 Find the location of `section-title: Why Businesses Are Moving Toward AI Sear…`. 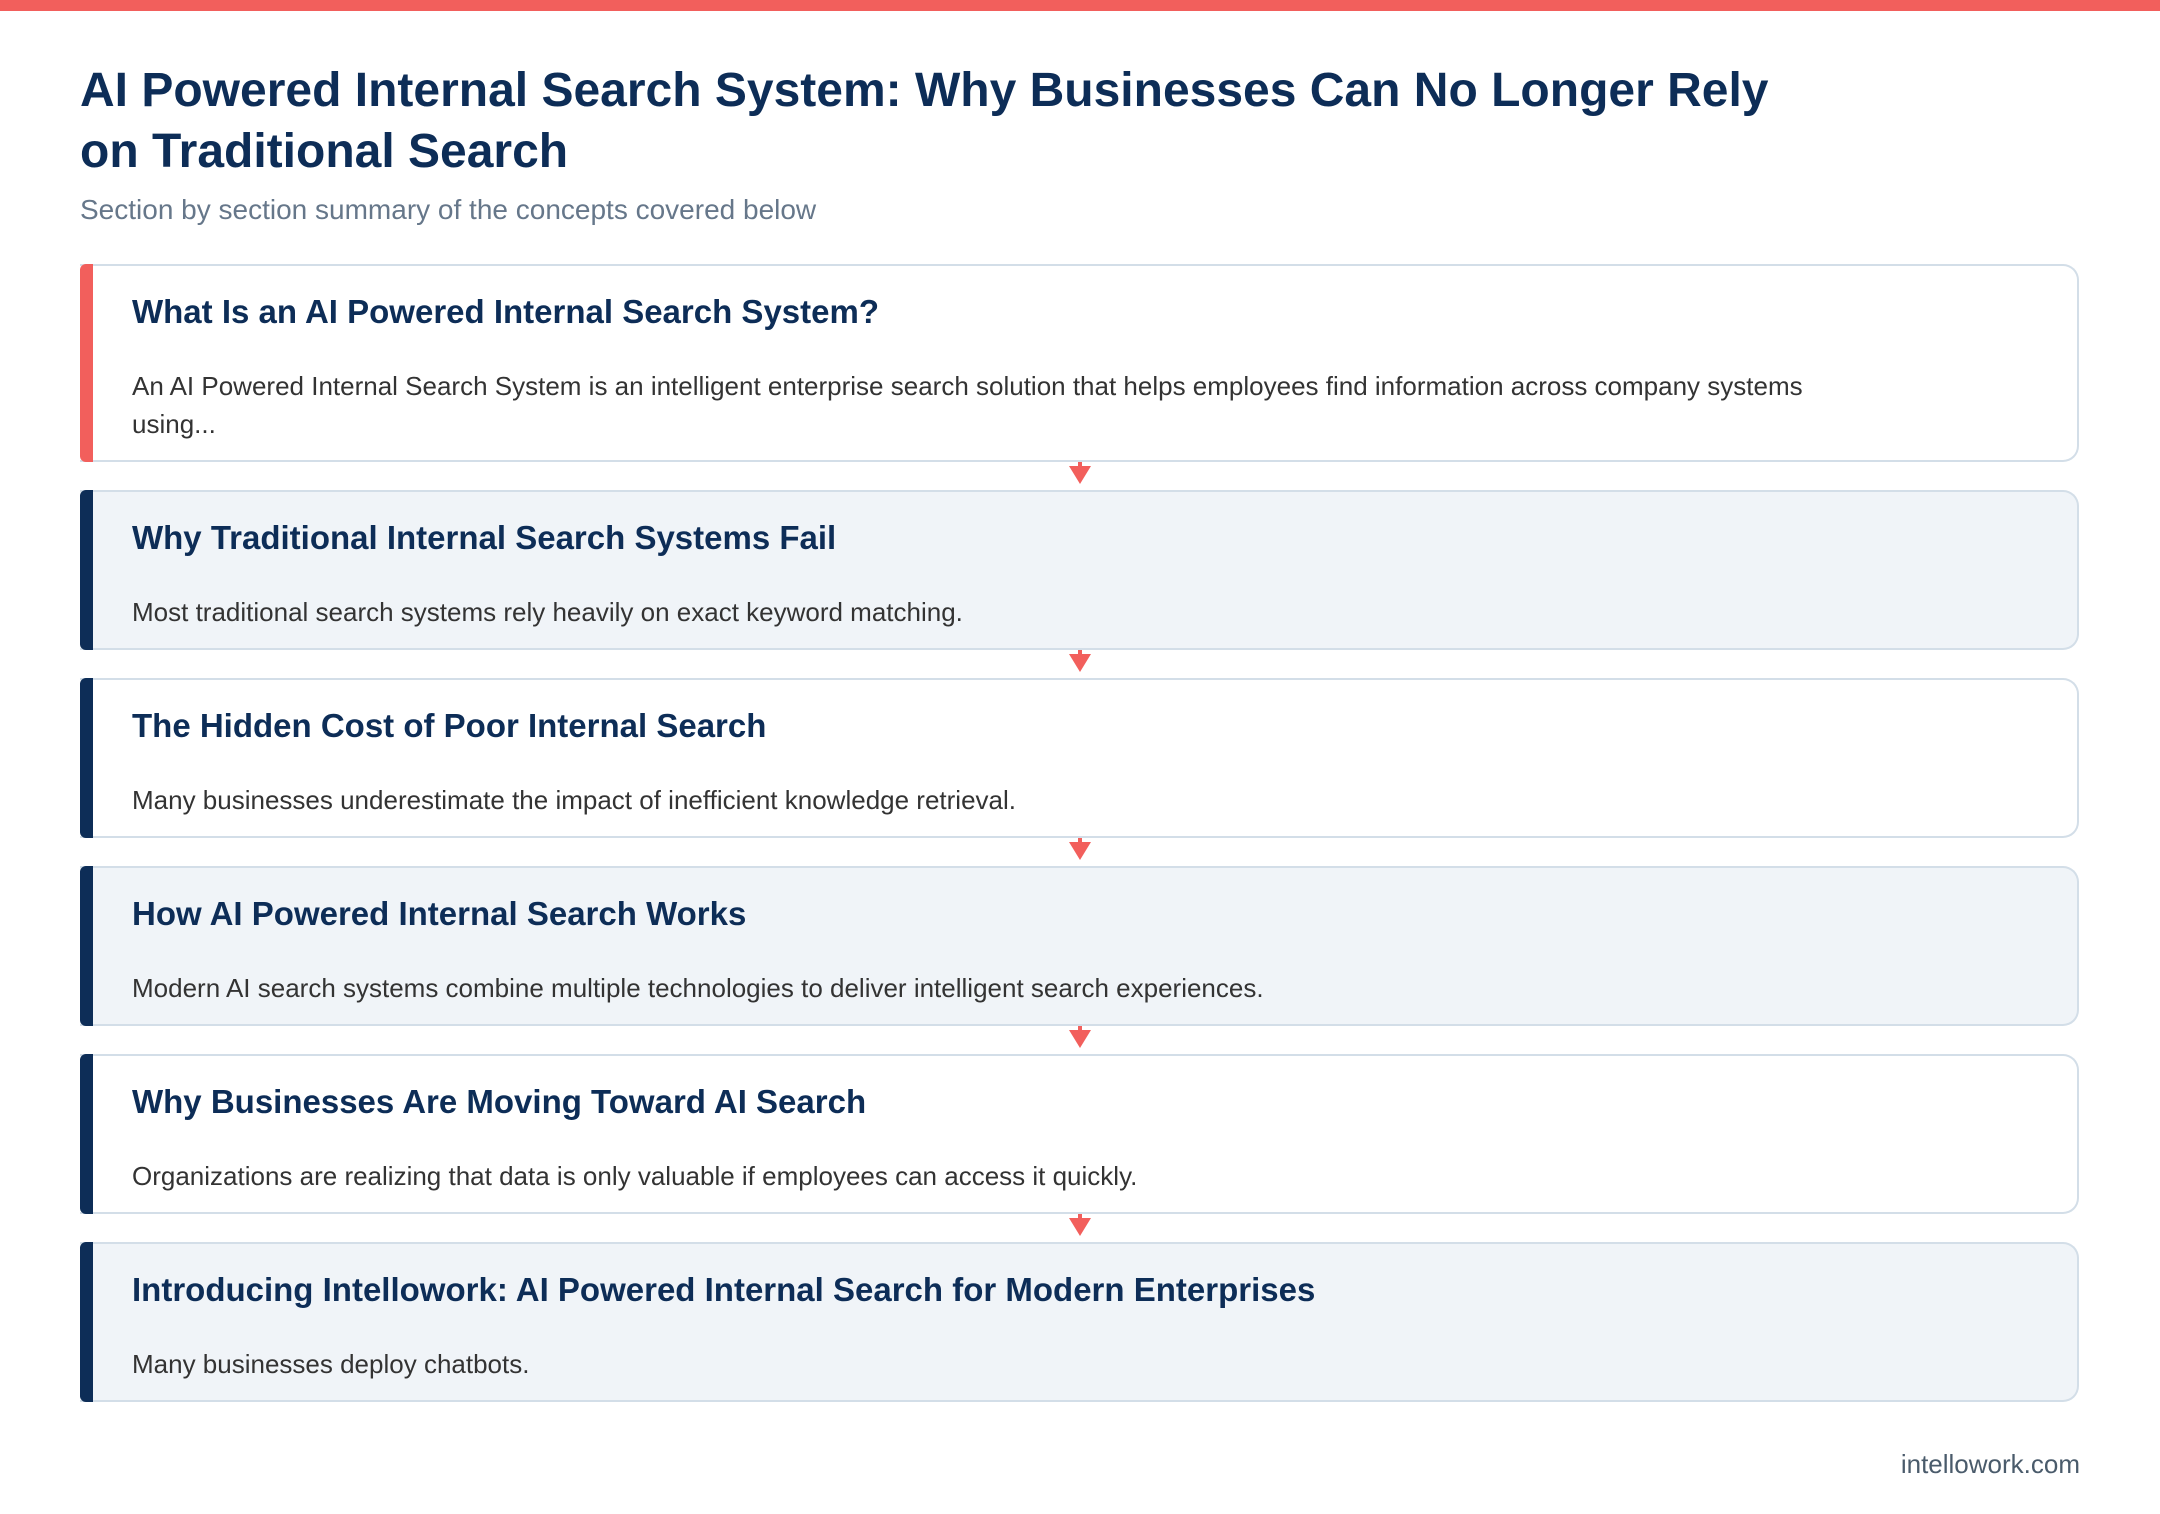

section-title: Why Businesses Are Moving Toward AI Sear… is located at coordinates (499, 1101).